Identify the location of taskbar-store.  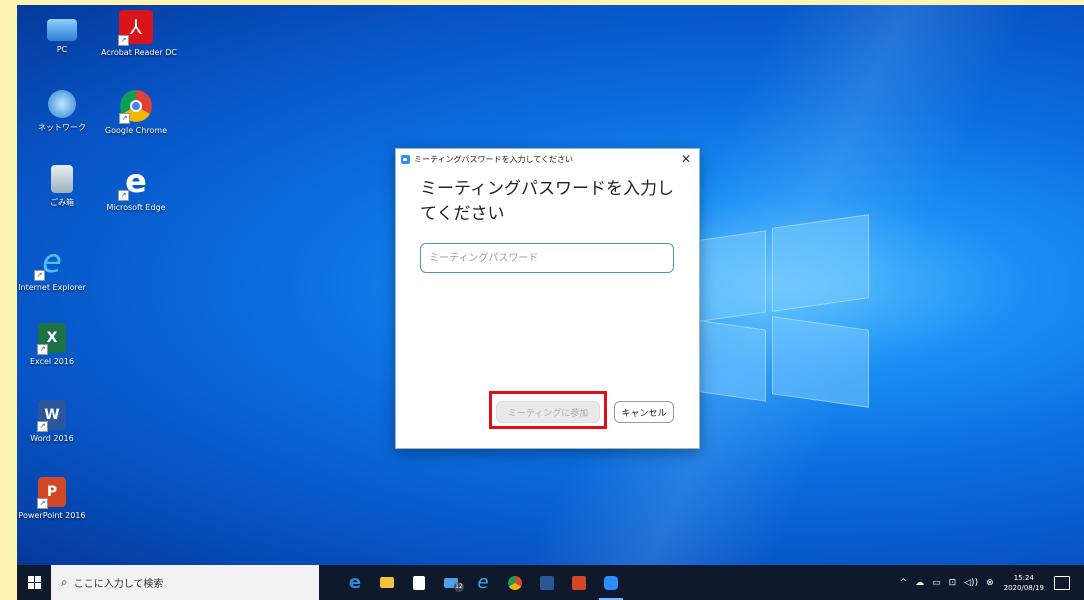
(419, 582).